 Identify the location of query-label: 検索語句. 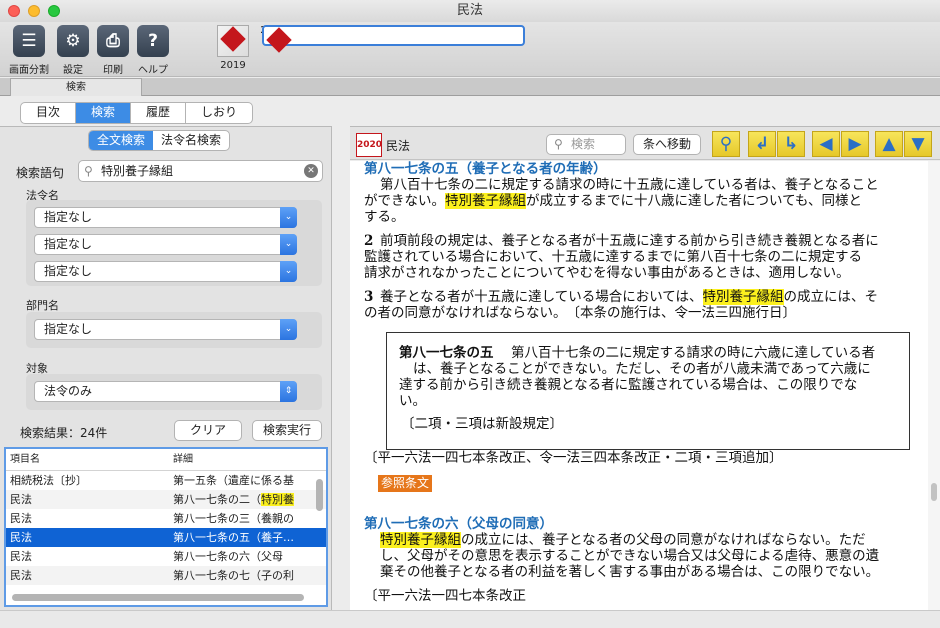
(40, 173).